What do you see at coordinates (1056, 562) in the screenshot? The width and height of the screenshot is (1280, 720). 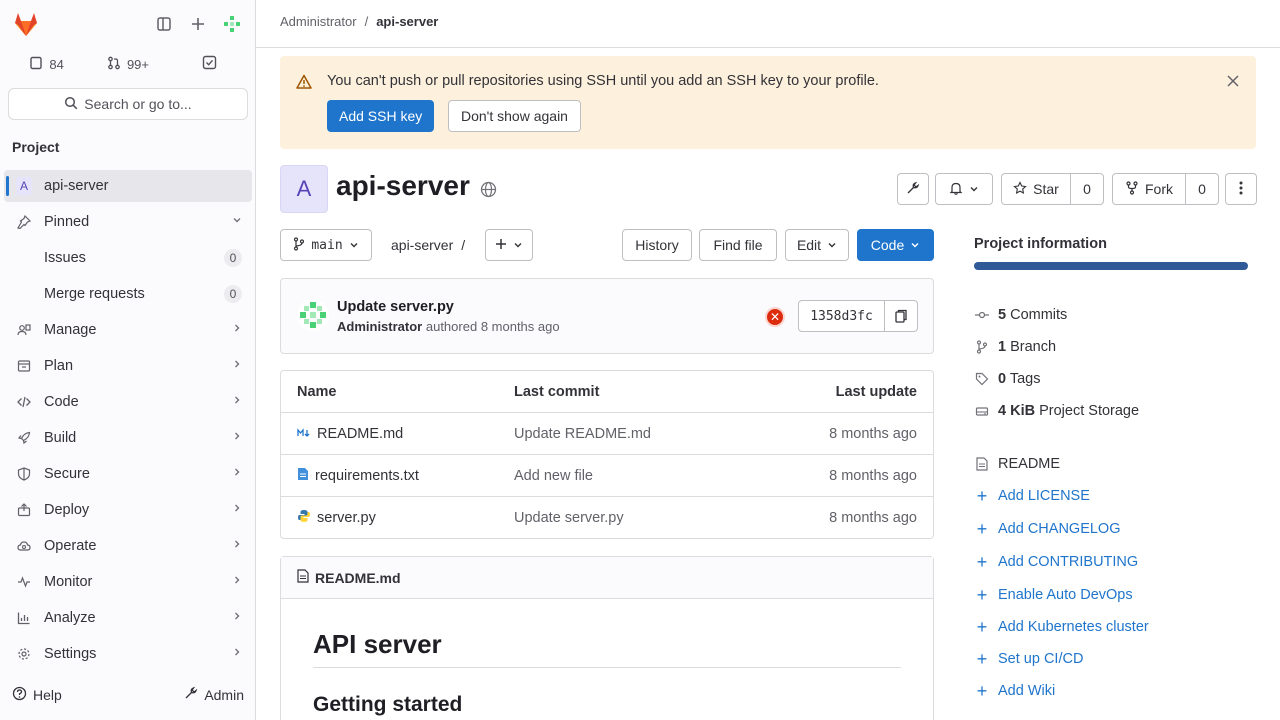 I see `add-contributing-link: + Add CONTRIBUTING` at bounding box center [1056, 562].